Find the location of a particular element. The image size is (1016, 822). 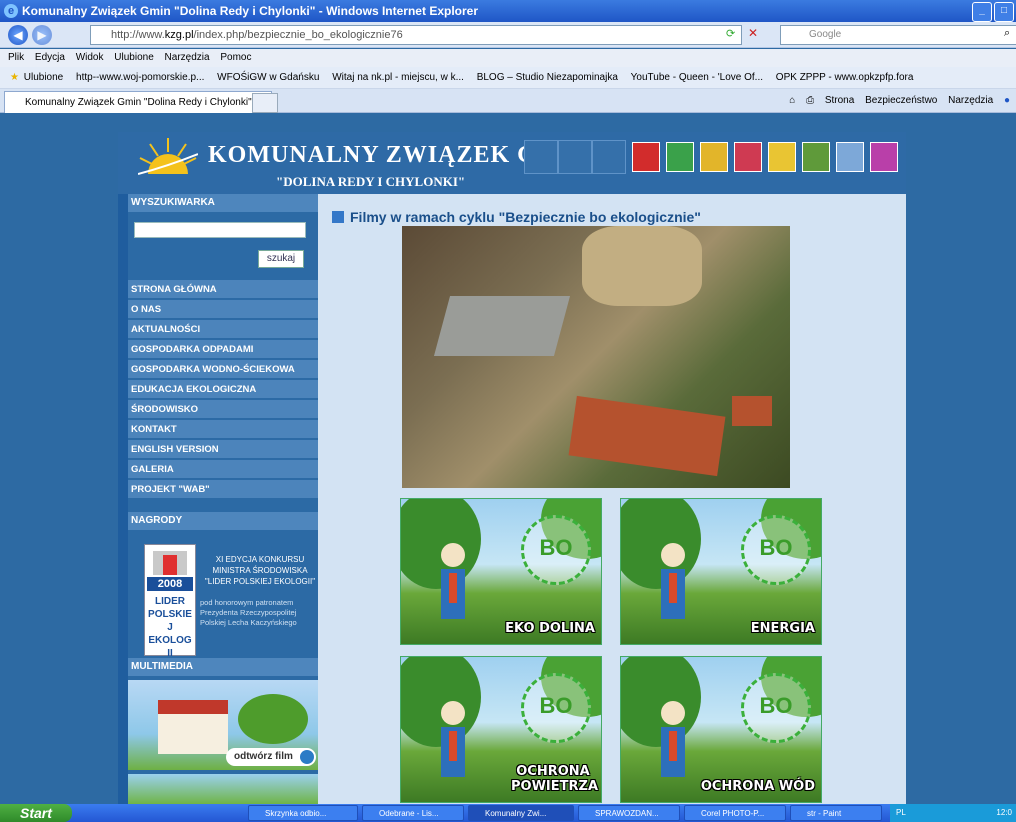

multimedia-preview: odtwórz film is located at coordinates (223, 725).